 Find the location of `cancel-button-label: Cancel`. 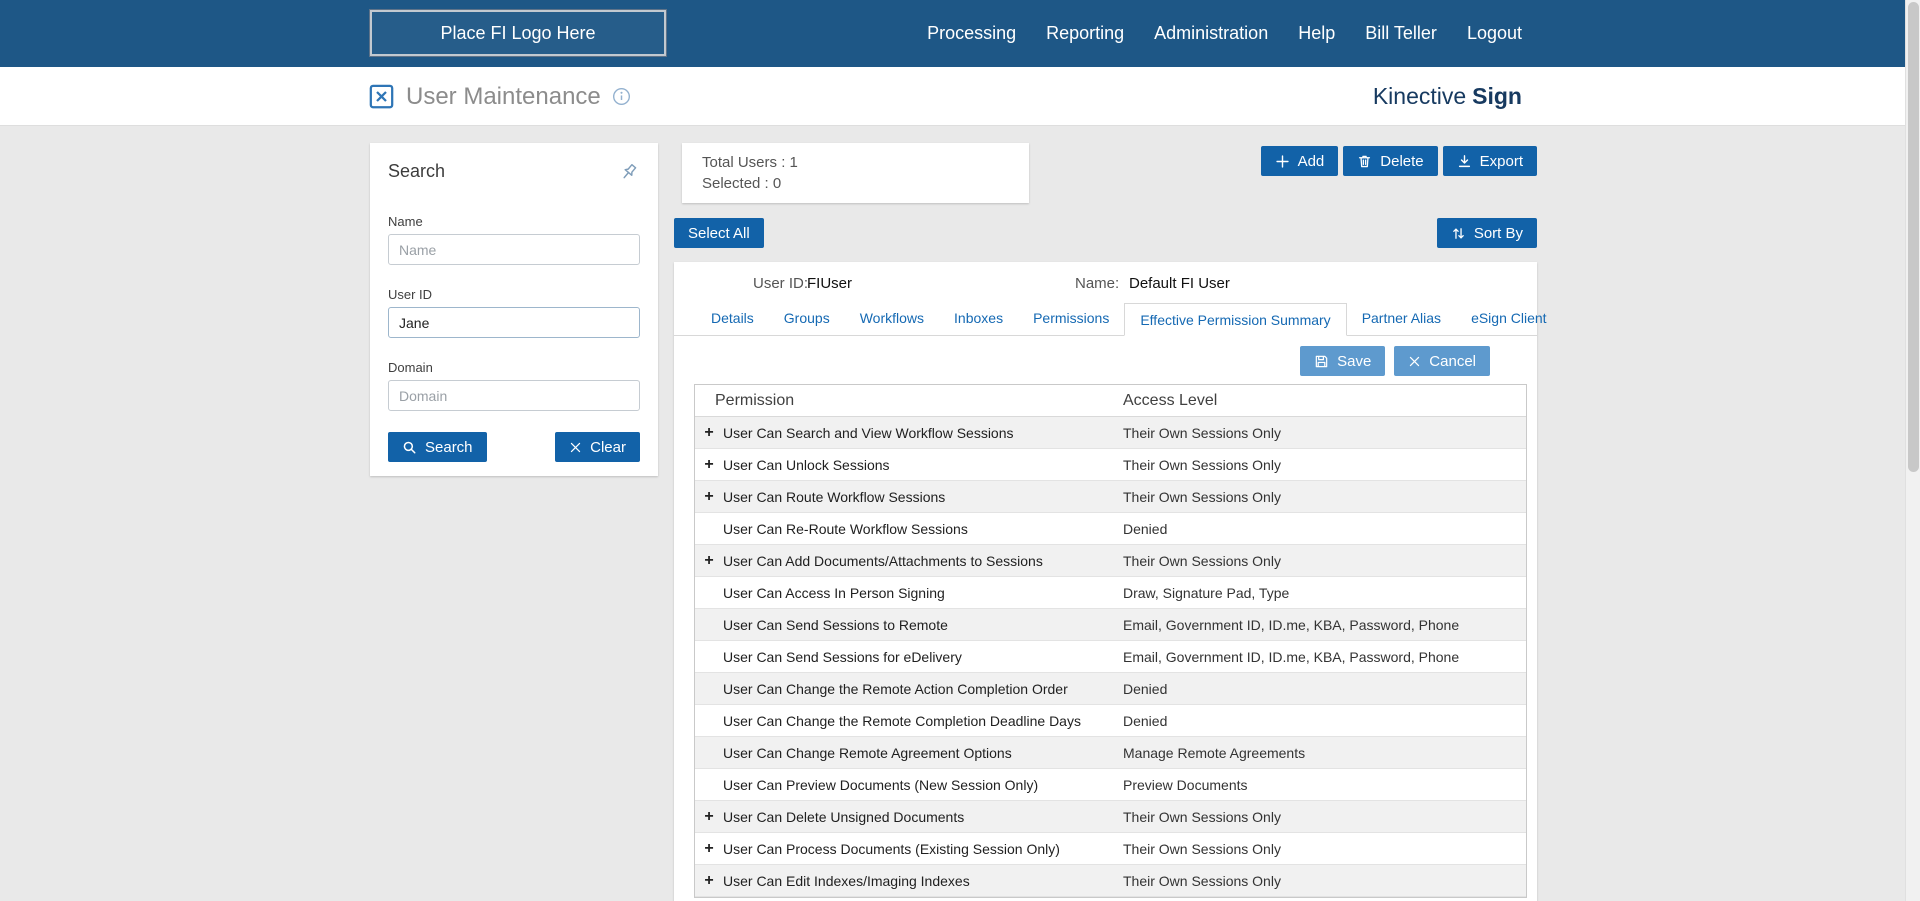

cancel-button-label: Cancel is located at coordinates (1452, 361).